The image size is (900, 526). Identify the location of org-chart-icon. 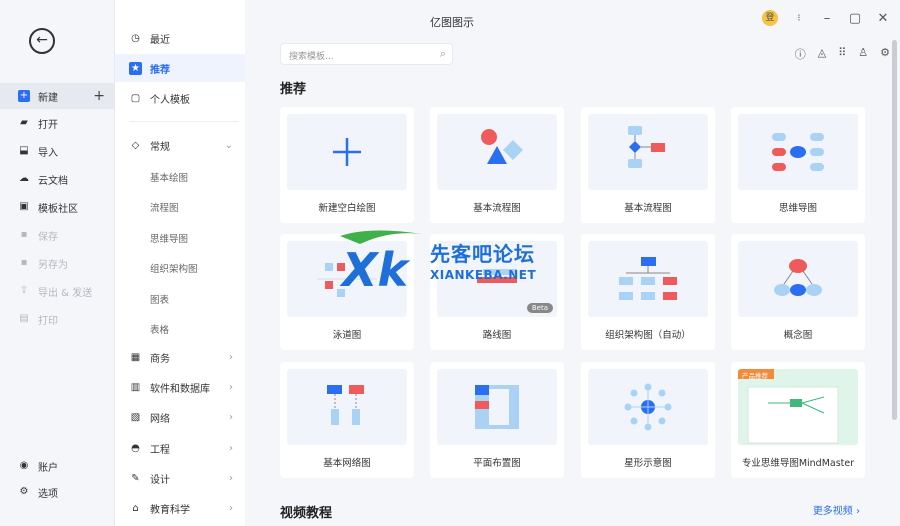
(648, 278).